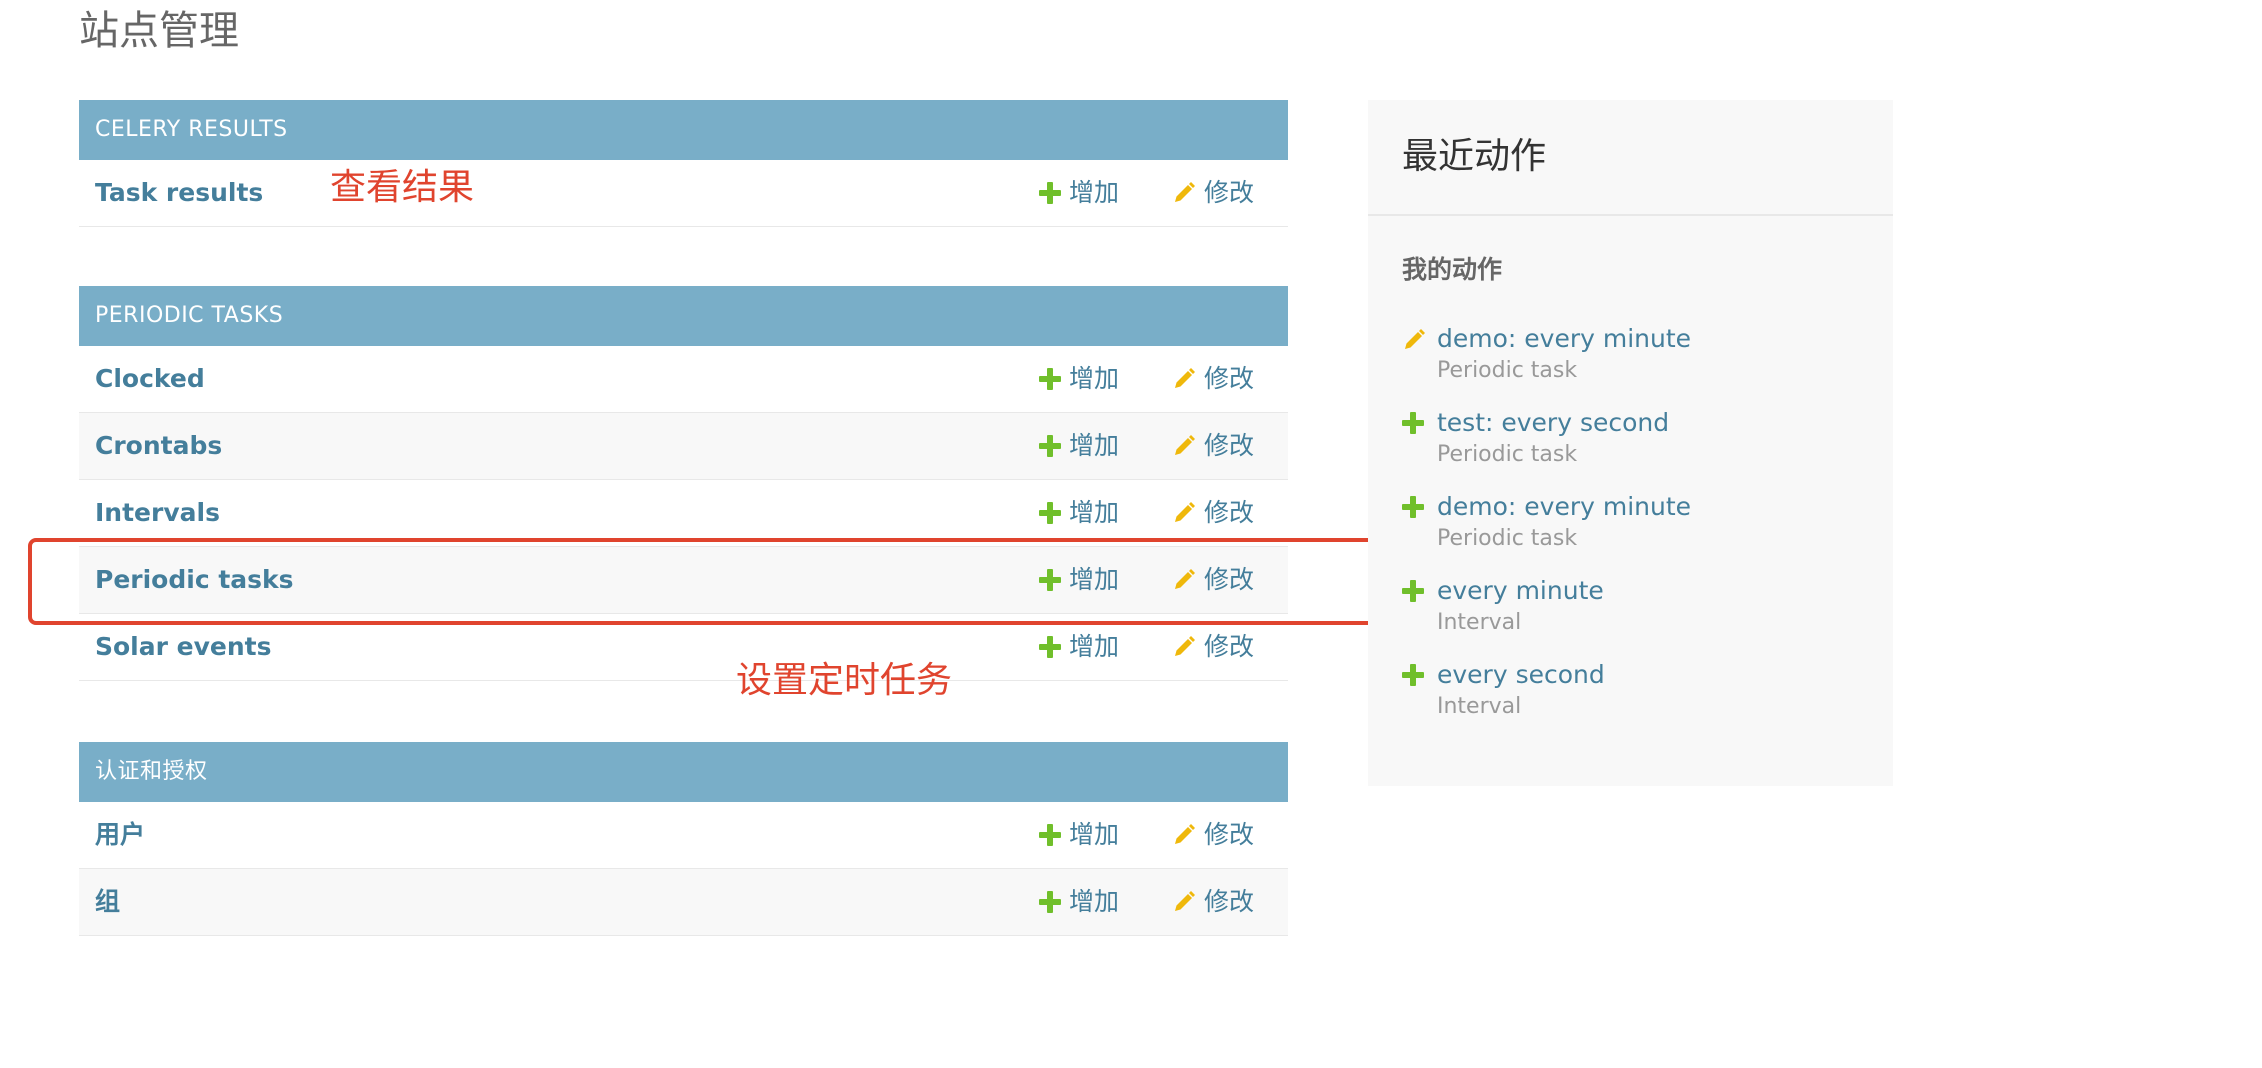  I want to click on module-celery-results: CELERY RESULTS Task results 增加 修改, so click(683, 163).